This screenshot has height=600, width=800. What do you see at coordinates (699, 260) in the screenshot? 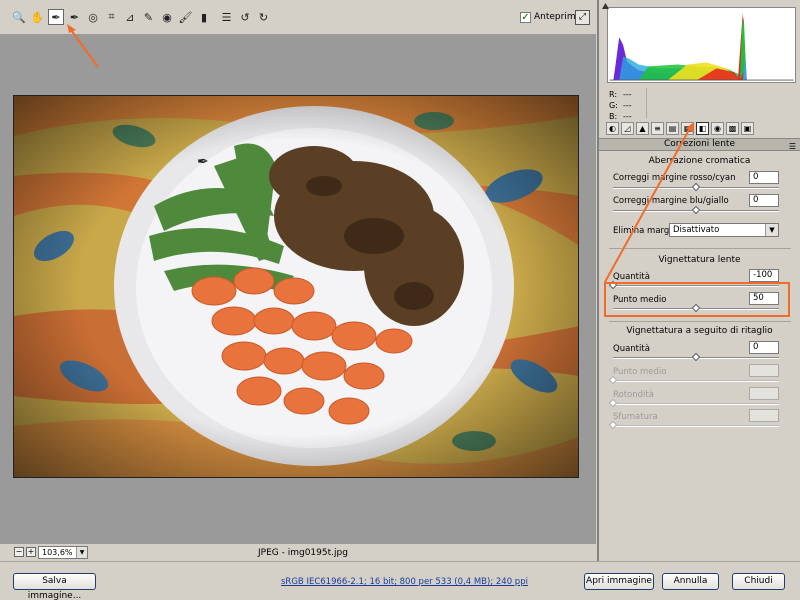
I see `lens-vignetting-title: Vignettatura lente` at bounding box center [699, 260].